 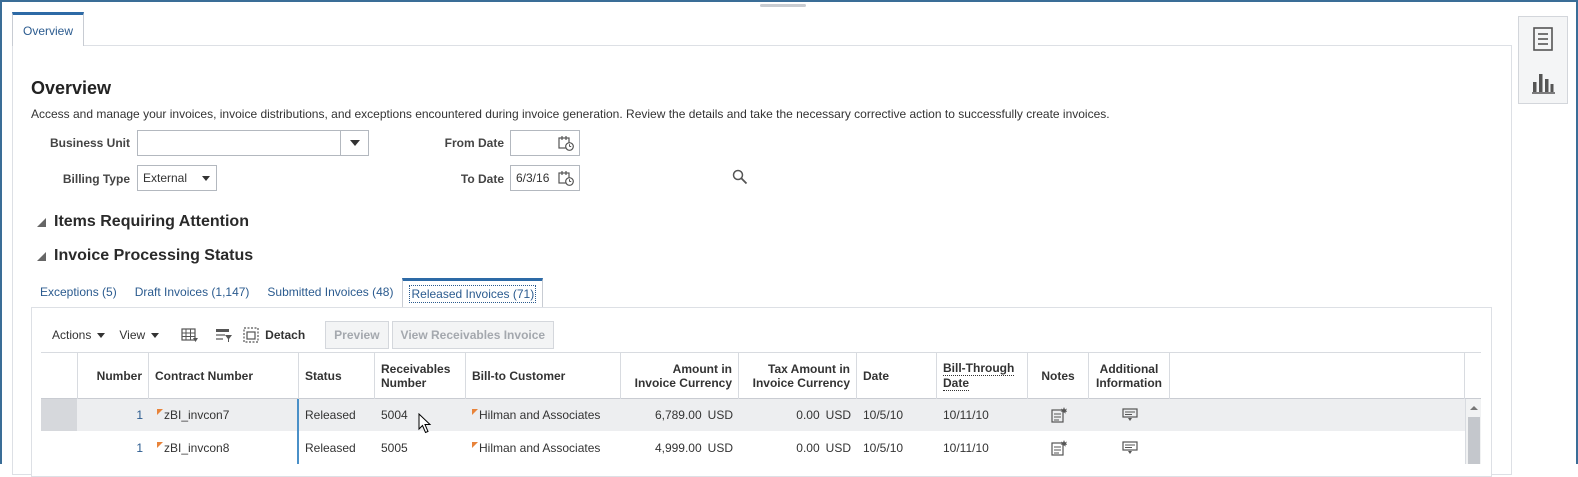 What do you see at coordinates (1474, 440) in the screenshot?
I see `scrollbar-thumb` at bounding box center [1474, 440].